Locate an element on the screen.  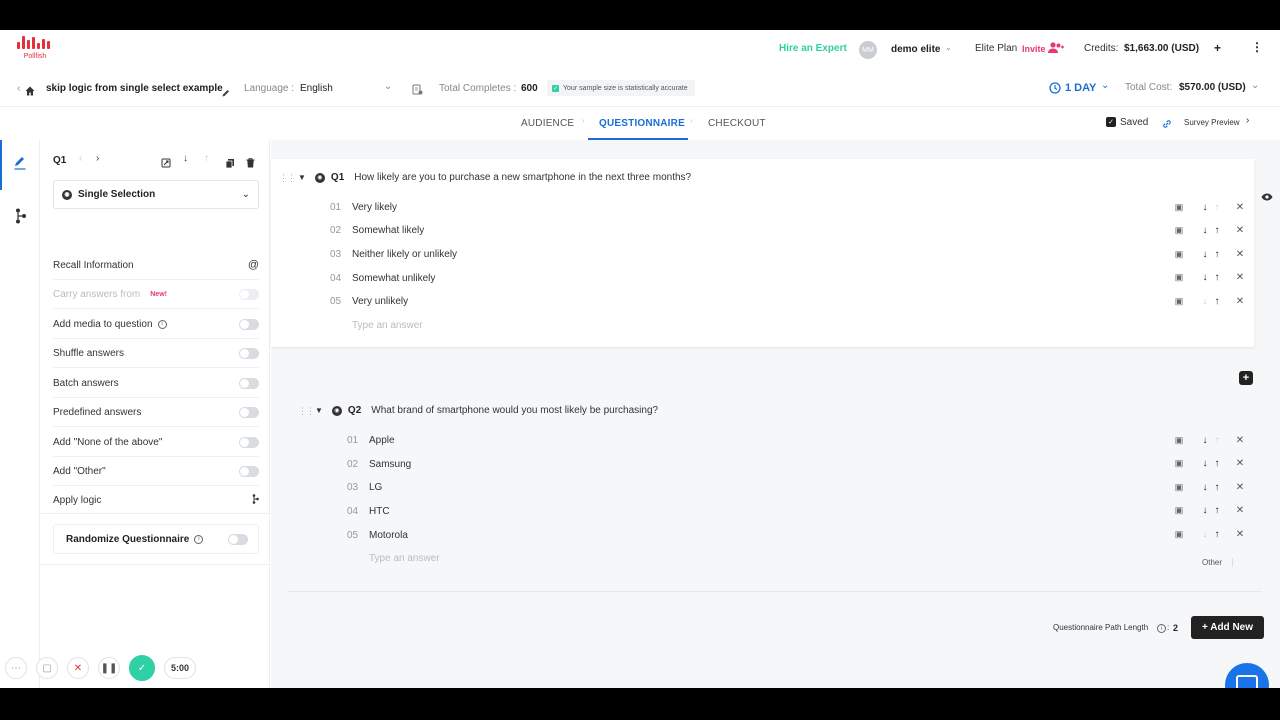
answer-row: 01 Very likely is located at coordinates (363, 207).